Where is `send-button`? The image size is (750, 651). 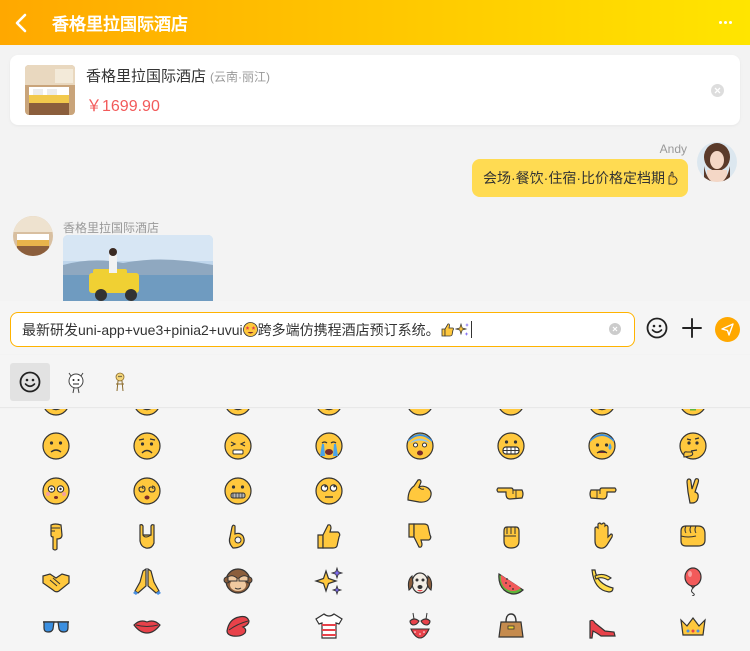
send-button is located at coordinates (727, 329).